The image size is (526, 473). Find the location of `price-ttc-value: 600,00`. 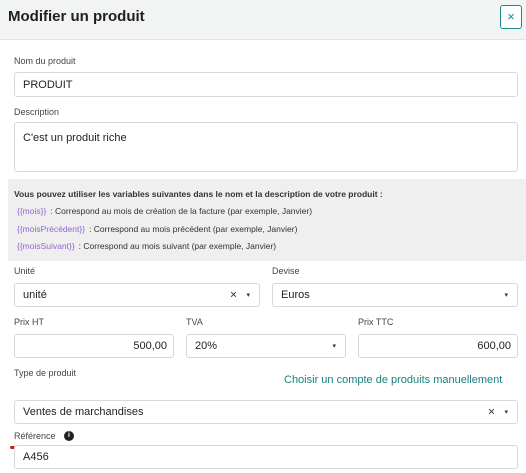

price-ttc-value: 600,00 is located at coordinates (494, 346).